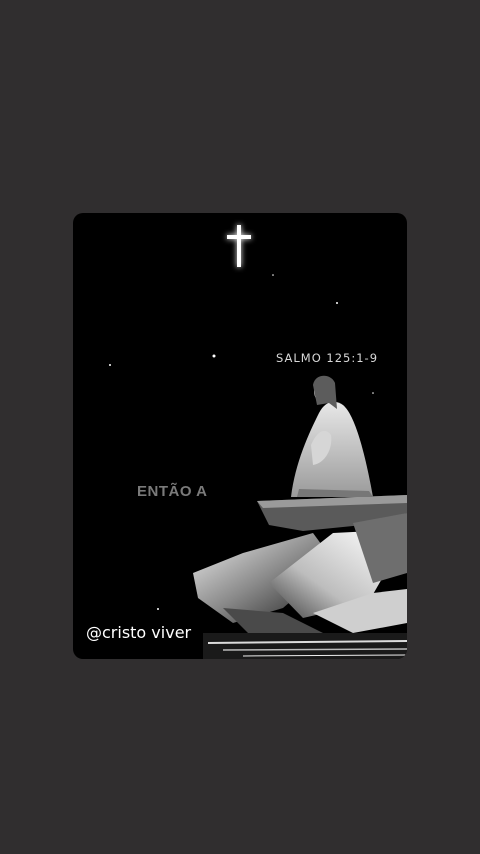 This screenshot has height=854, width=480. Describe the element at coordinates (305, 646) in the screenshot. I see `water-reflection` at that location.